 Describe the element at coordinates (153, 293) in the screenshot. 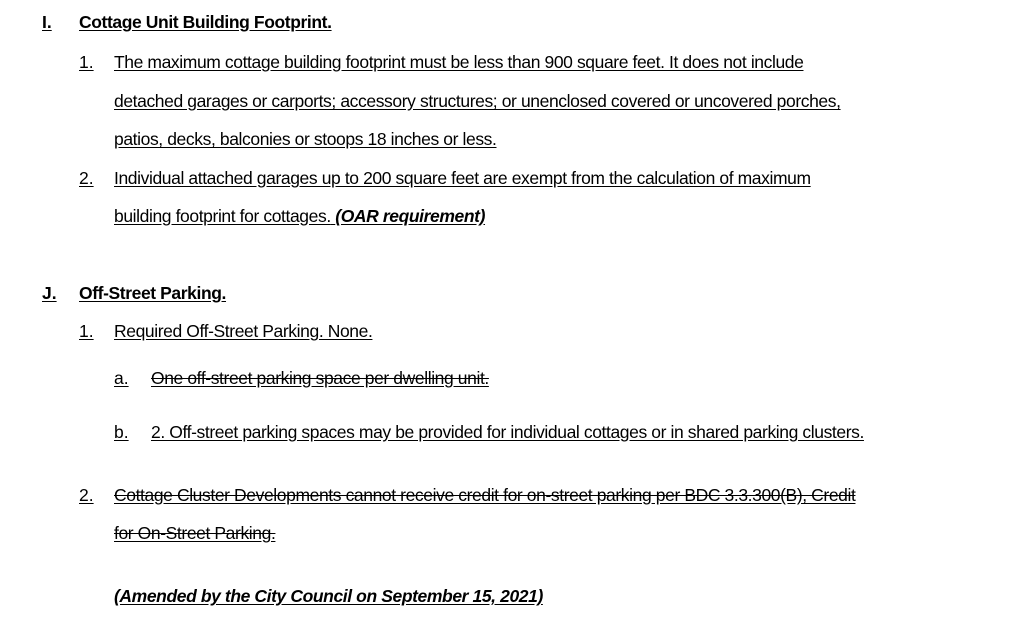

I see `section-j-title: Off-Street Parking.` at that location.